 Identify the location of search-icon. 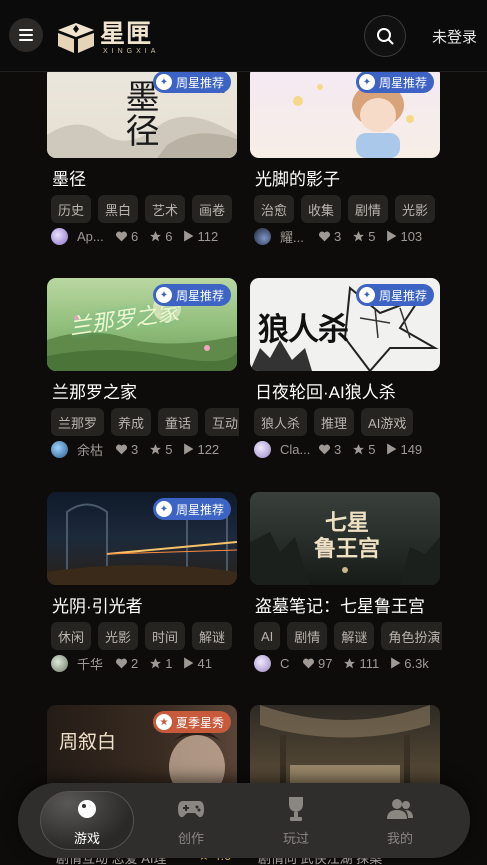
(385, 36).